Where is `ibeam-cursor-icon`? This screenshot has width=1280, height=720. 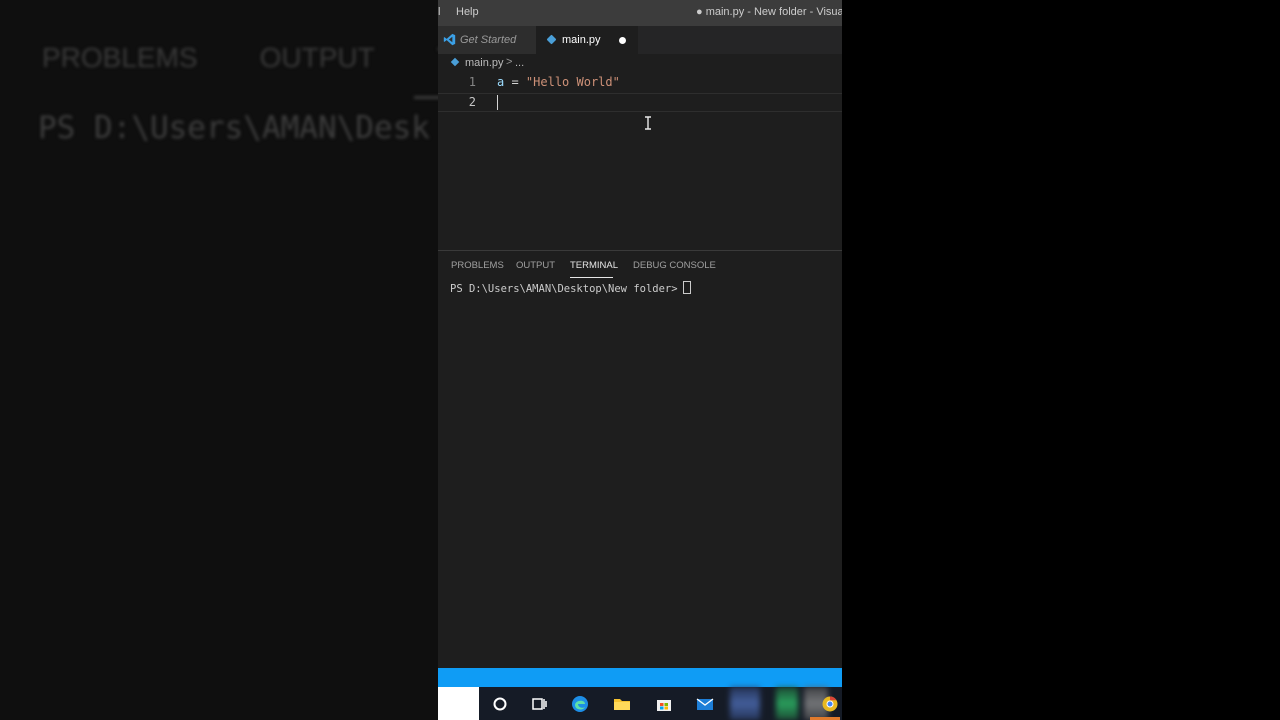 ibeam-cursor-icon is located at coordinates (648, 123).